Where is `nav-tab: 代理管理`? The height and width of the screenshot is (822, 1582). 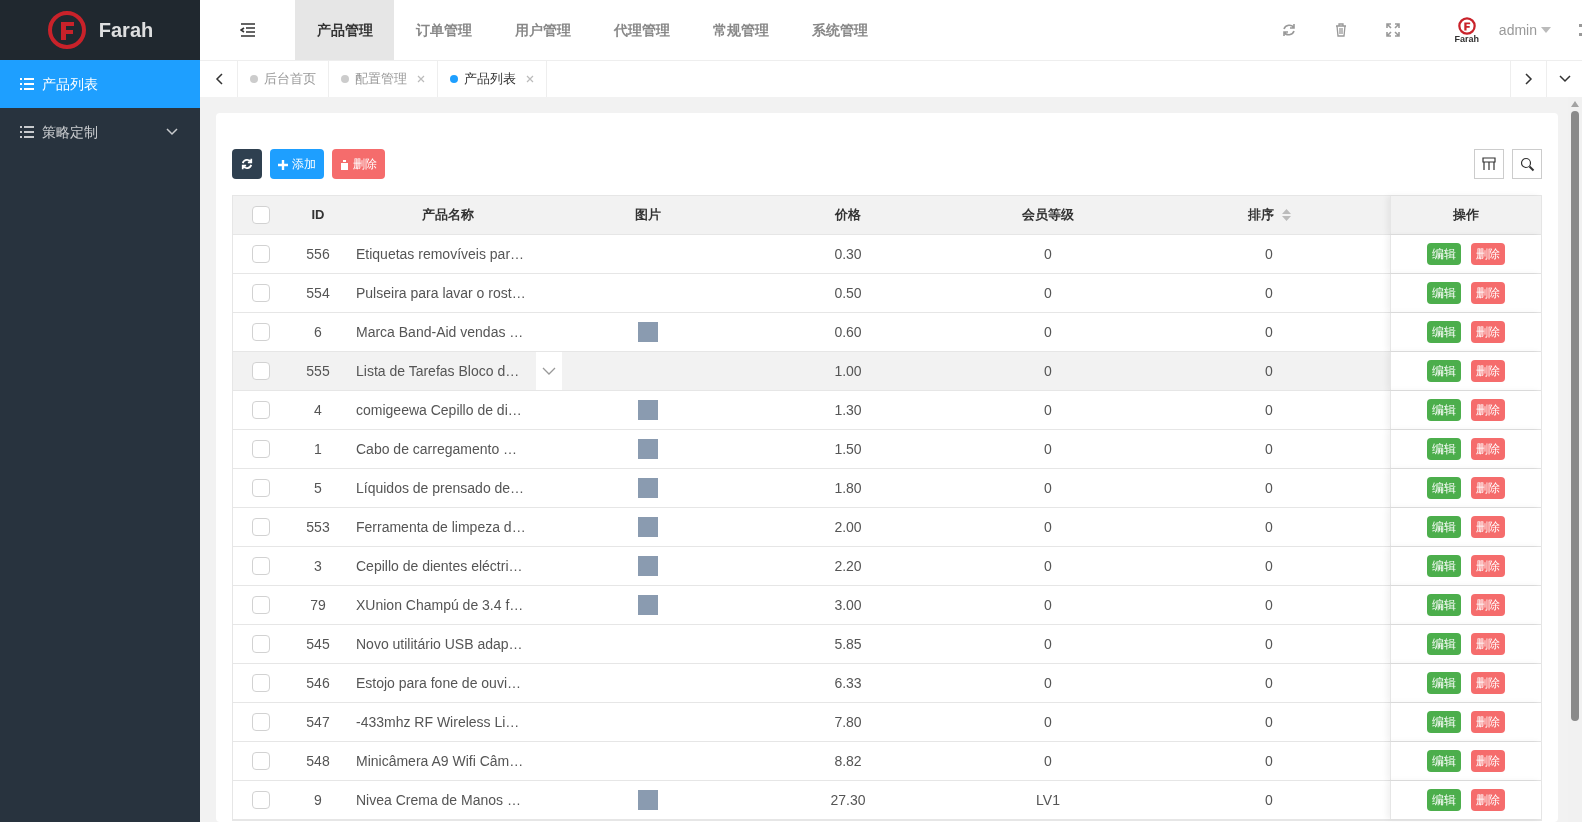 nav-tab: 代理管理 is located at coordinates (641, 30).